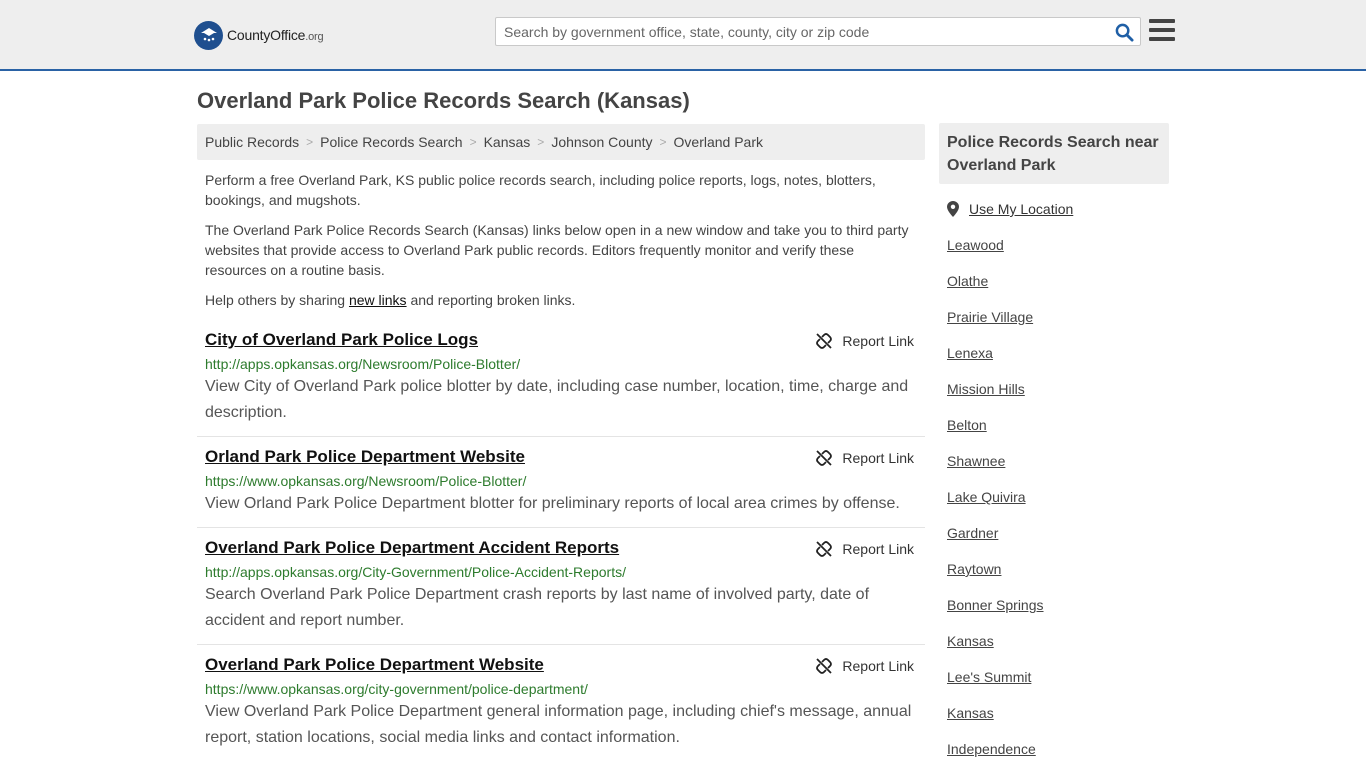 Image resolution: width=1366 pixels, height=768 pixels. I want to click on search-icon, so click(1124, 32).